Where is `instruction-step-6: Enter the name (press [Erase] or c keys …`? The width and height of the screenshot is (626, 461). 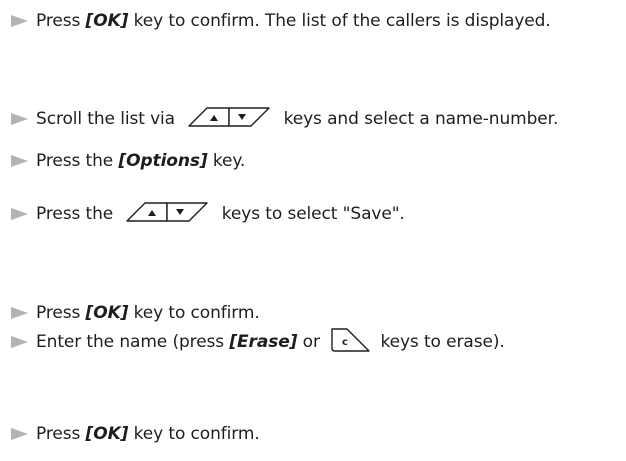 instruction-step-6: Enter the name (press [Erase] or c keys … is located at coordinates (258, 342).